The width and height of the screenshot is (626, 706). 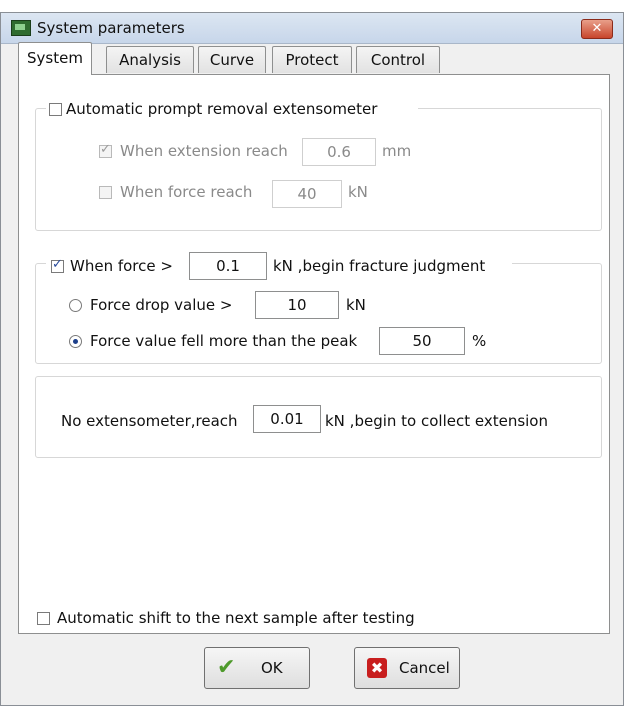 I want to click on extension-reach-label: When extension reach, so click(x=204, y=151).